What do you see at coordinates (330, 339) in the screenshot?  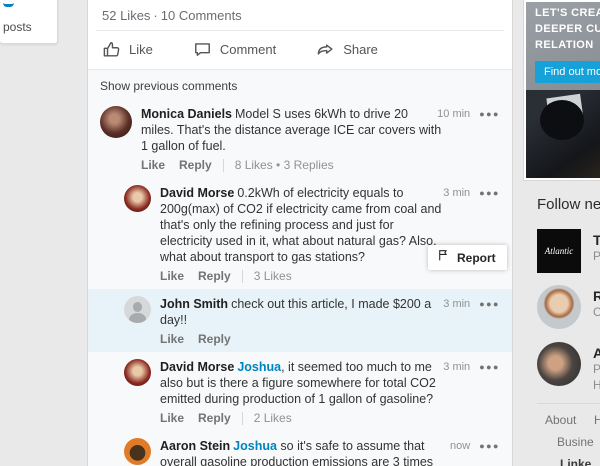 I see `comment-actions: Like Reply` at bounding box center [330, 339].